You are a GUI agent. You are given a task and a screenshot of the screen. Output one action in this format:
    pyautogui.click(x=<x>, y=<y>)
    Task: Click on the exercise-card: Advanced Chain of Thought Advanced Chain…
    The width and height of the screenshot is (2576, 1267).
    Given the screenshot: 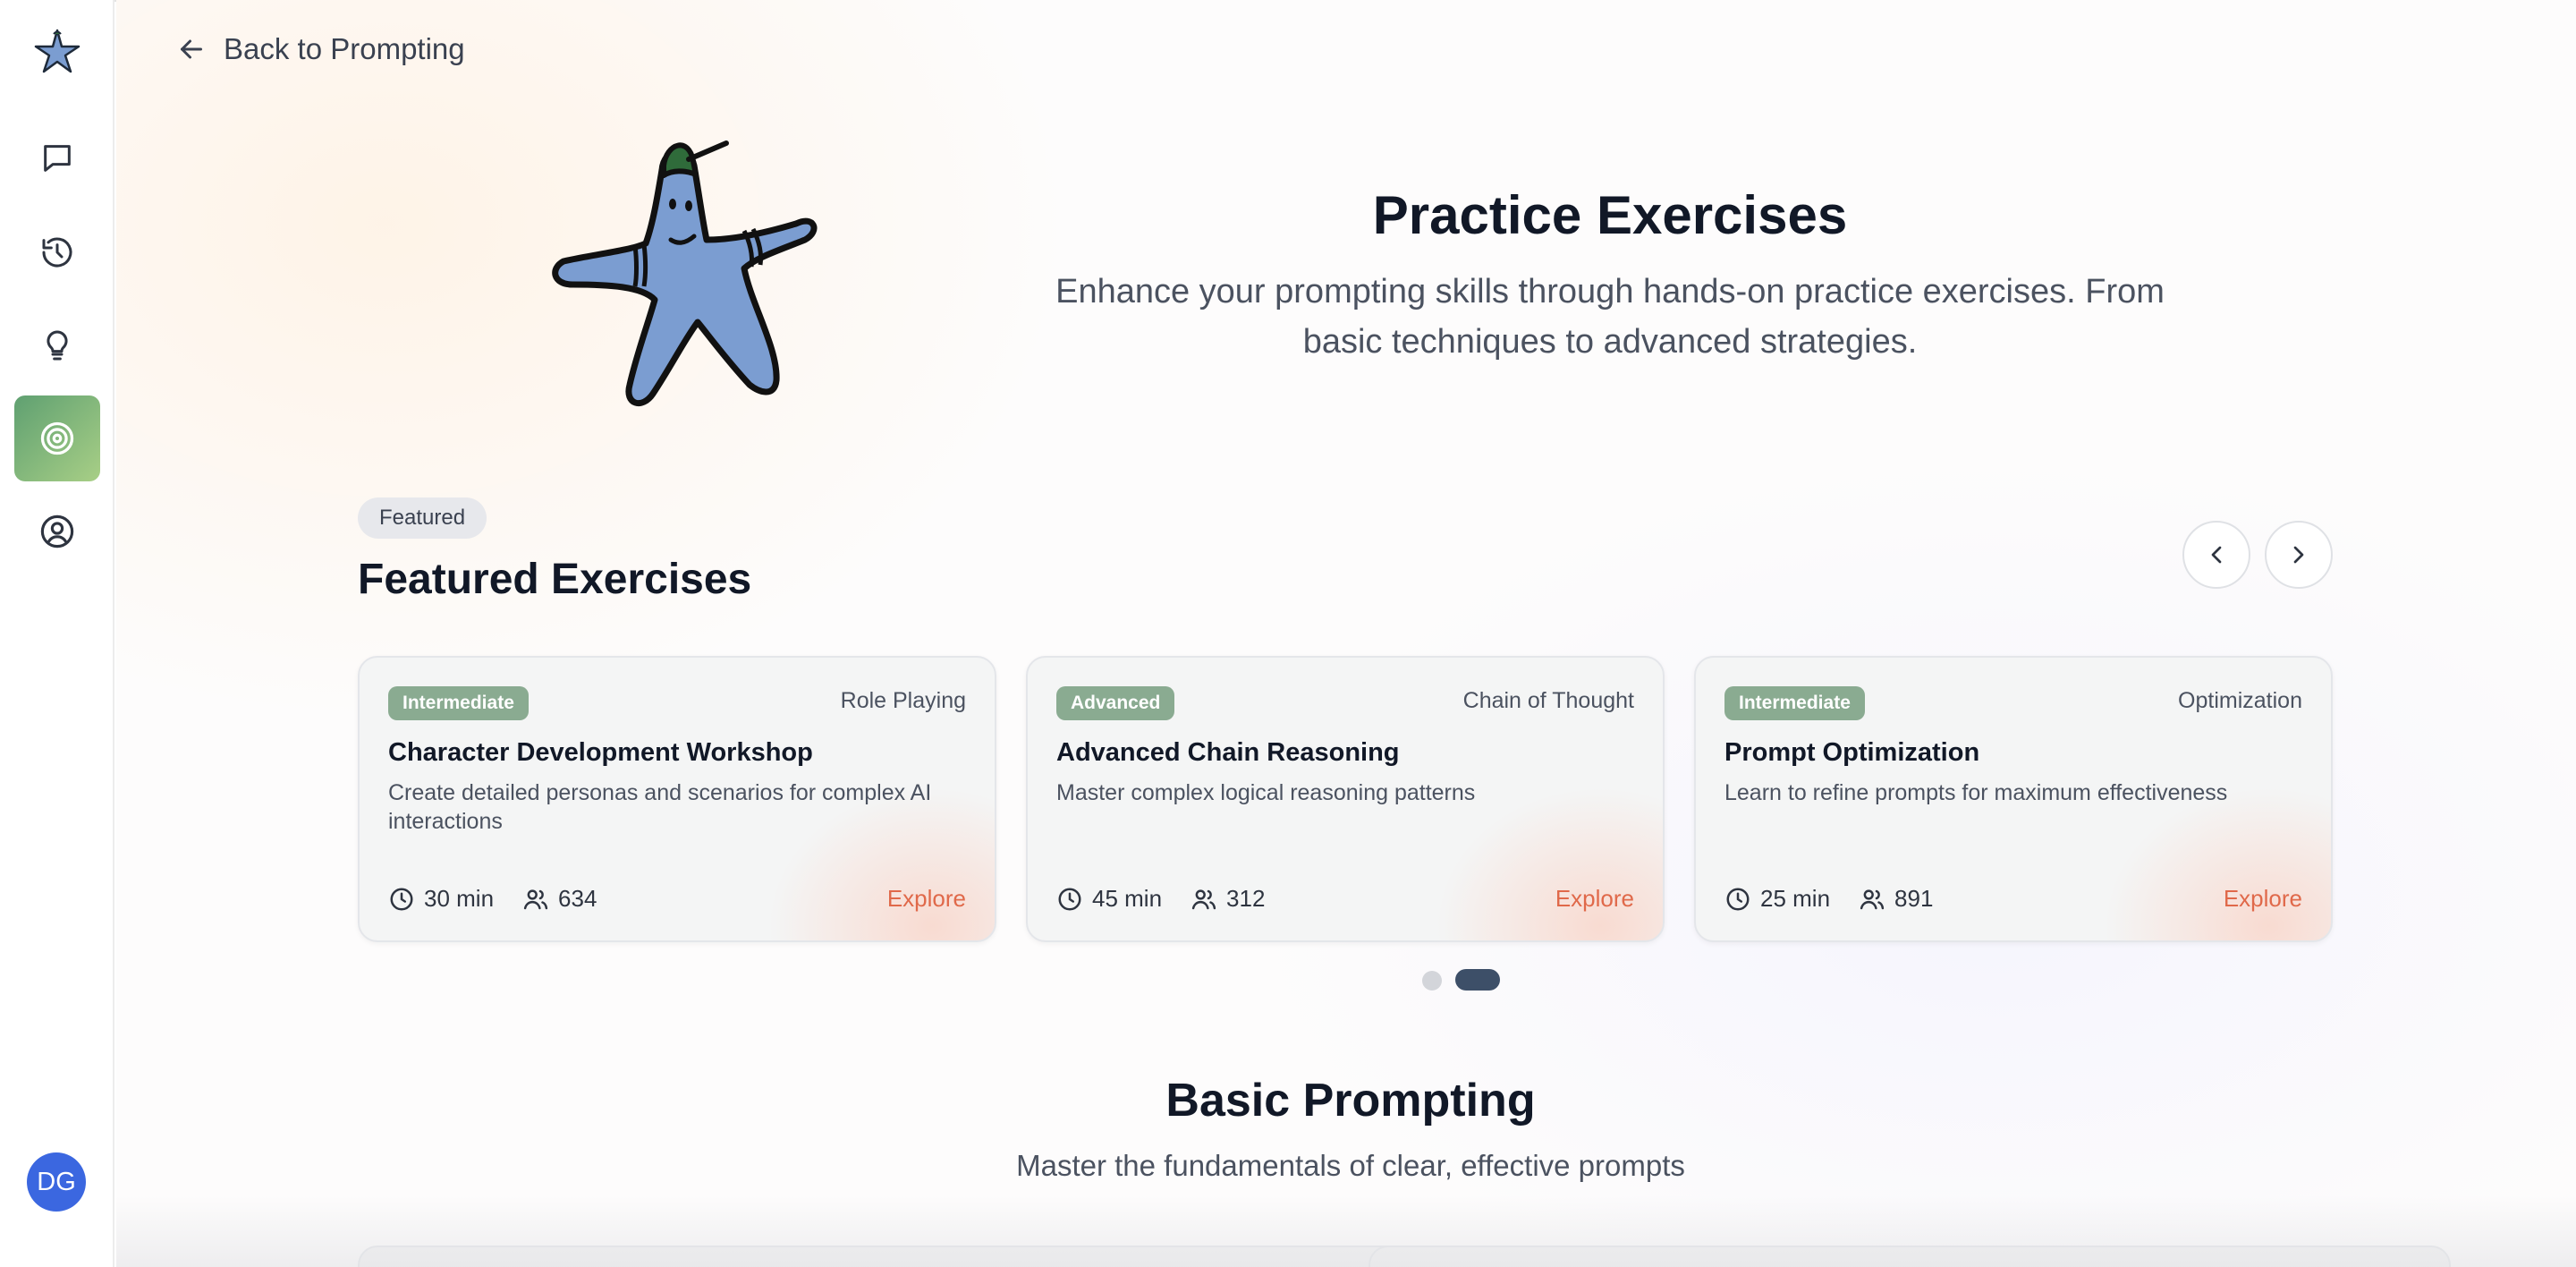 What is the action you would take?
    pyautogui.click(x=1345, y=799)
    